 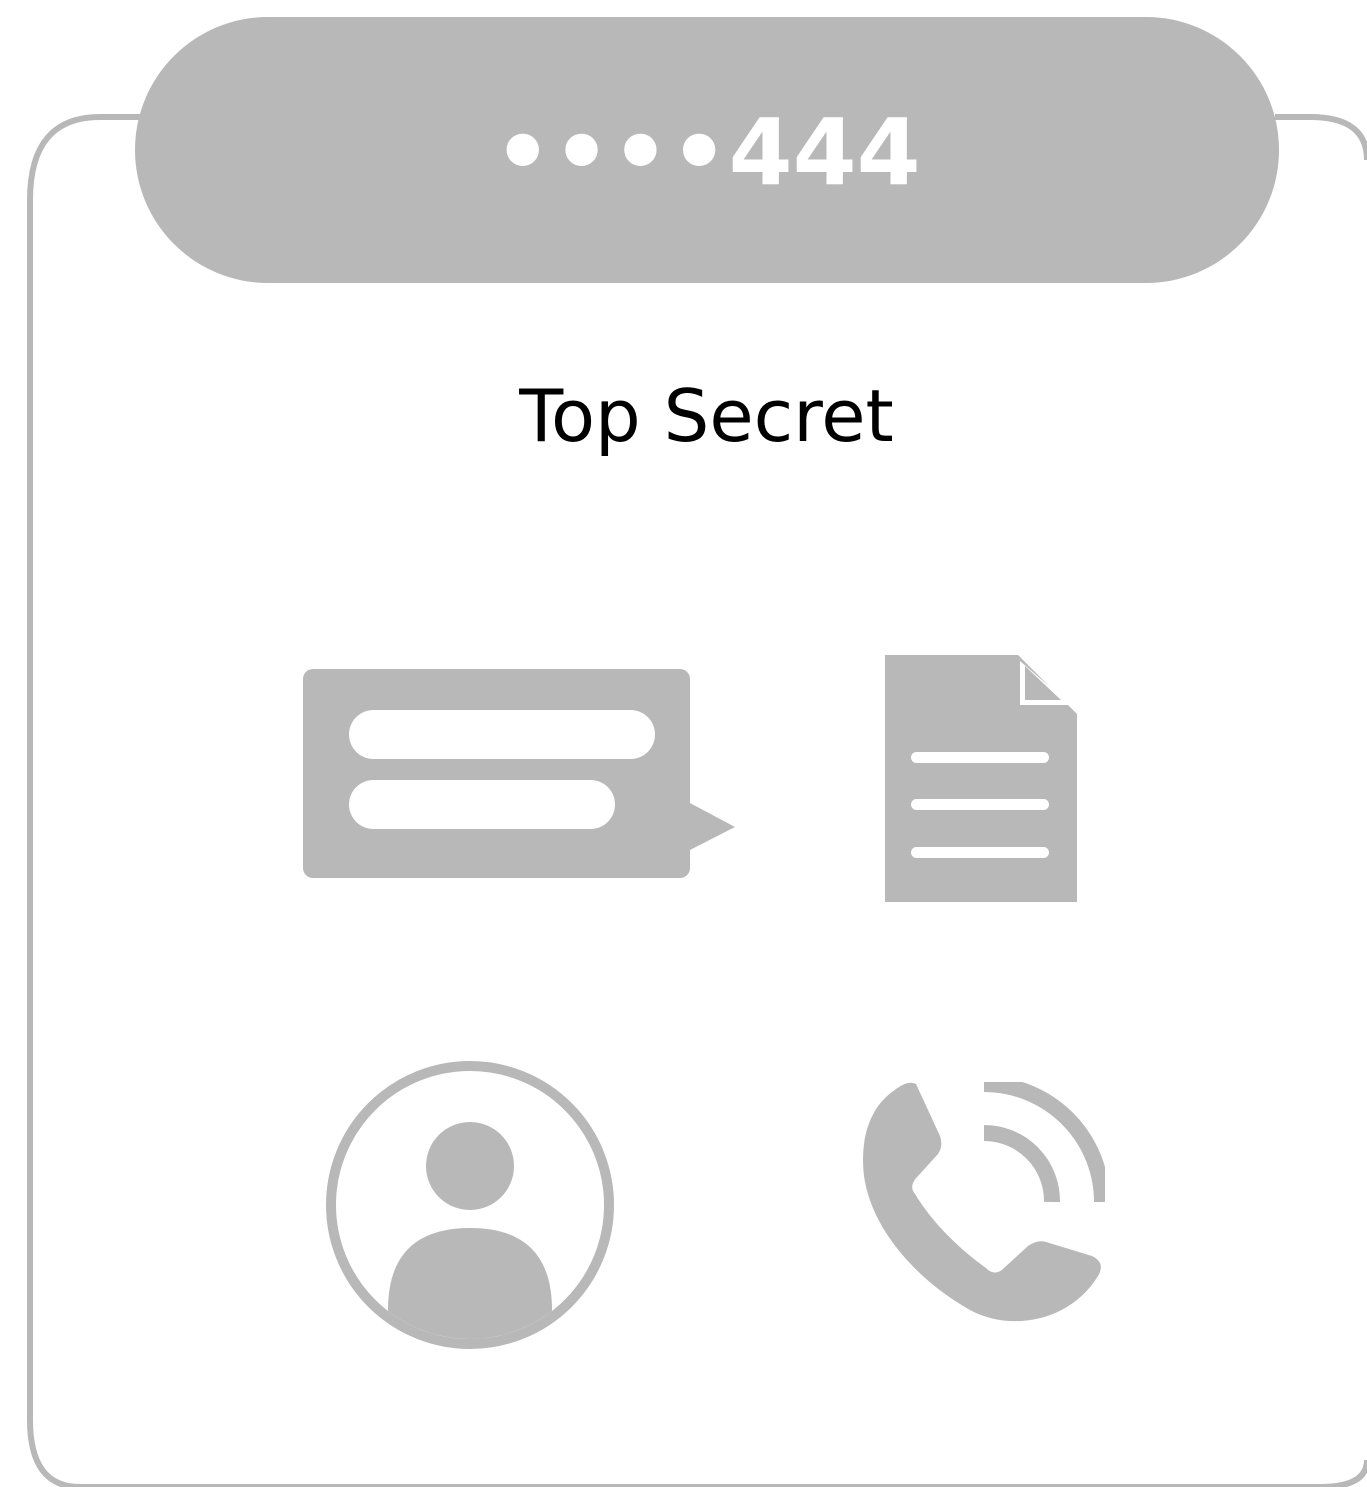 What do you see at coordinates (706, 416) in the screenshot?
I see `card-title: Top Secret` at bounding box center [706, 416].